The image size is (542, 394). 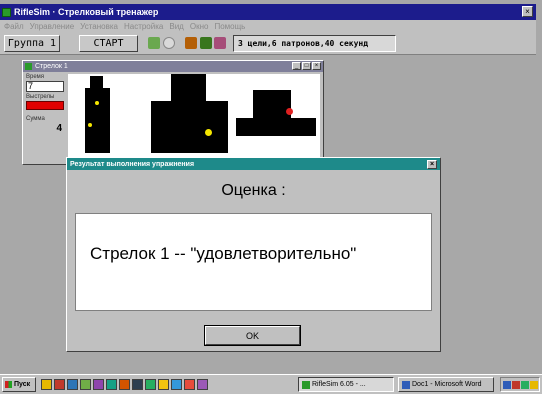 What do you see at coordinates (220, 43) in the screenshot?
I see `chart-icon` at bounding box center [220, 43].